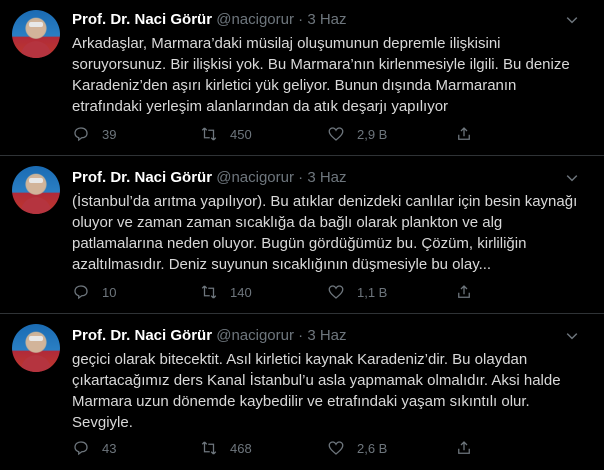 This screenshot has height=470, width=604. I want to click on tweet-actions: 39 450 2,9 B, so click(328, 134).